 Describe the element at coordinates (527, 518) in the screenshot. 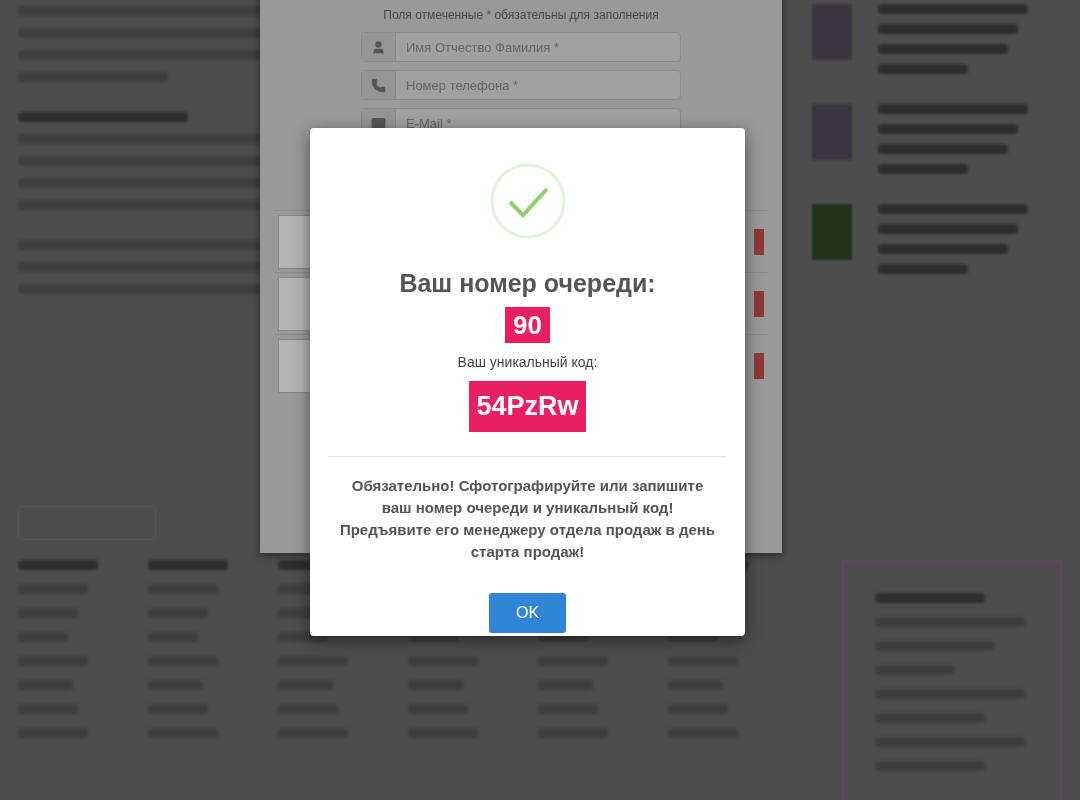

I see `notice-text: Обязательно! Сфотографируйте или запишите ваш номер очереди и уникальный код! Предъявите его менеджеру отдела продаж в день старта продаж!` at that location.